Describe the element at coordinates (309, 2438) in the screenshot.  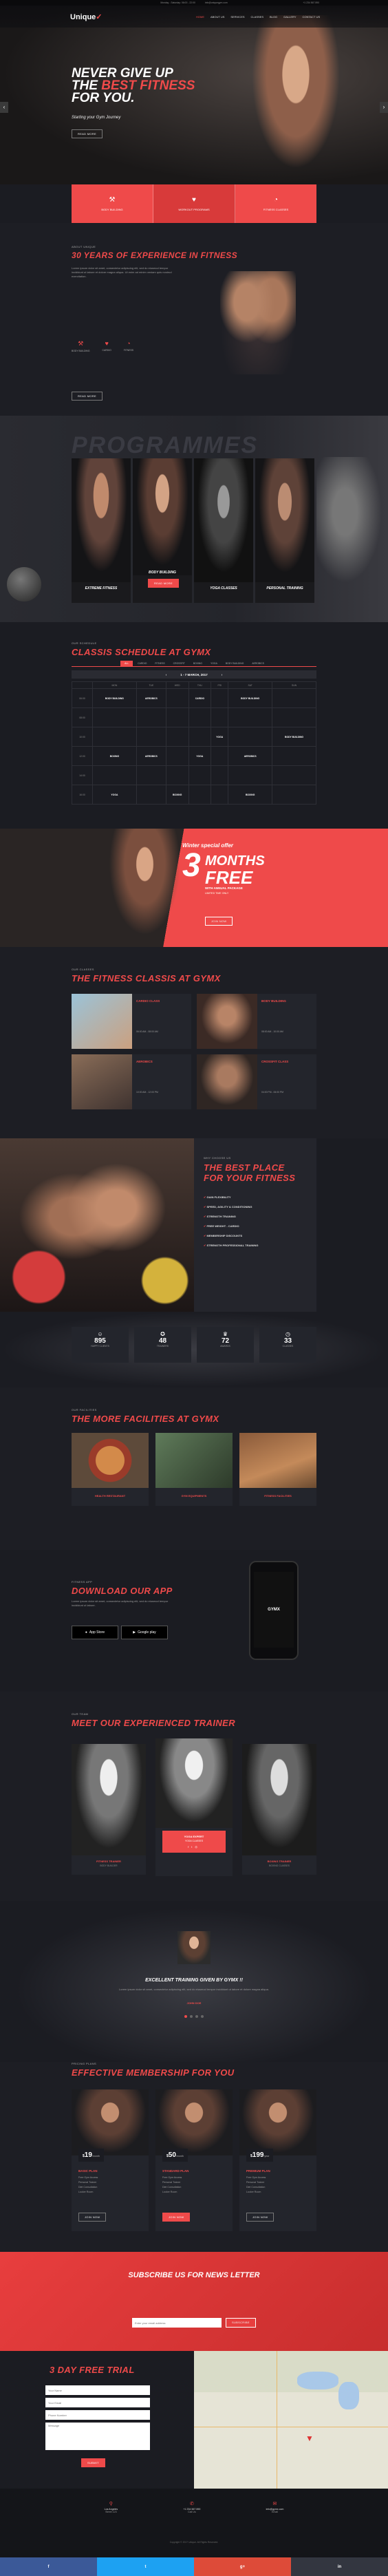
I see `map-pin-icon: ▼` at that location.